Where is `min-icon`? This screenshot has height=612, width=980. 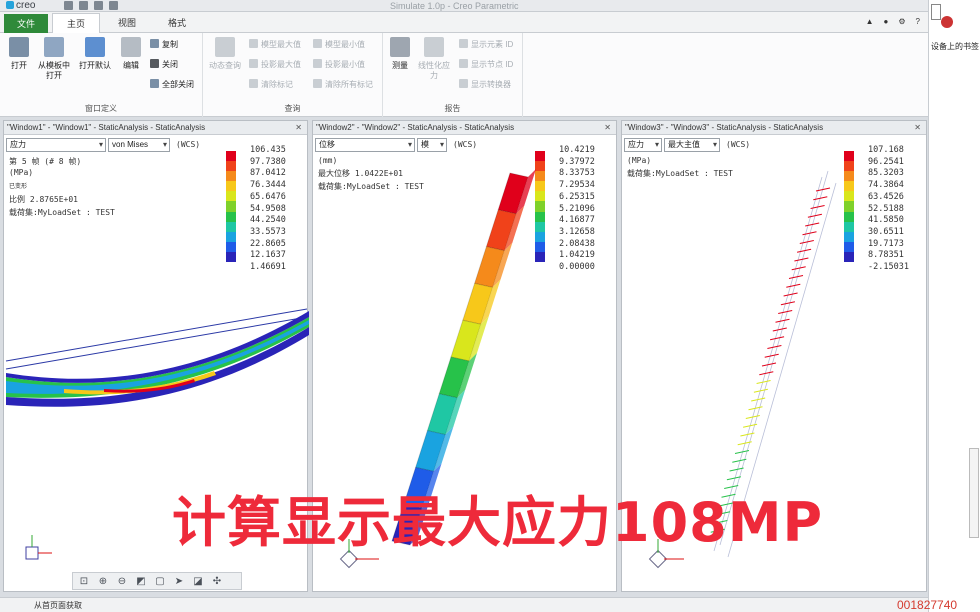
min-icon is located at coordinates (317, 43).